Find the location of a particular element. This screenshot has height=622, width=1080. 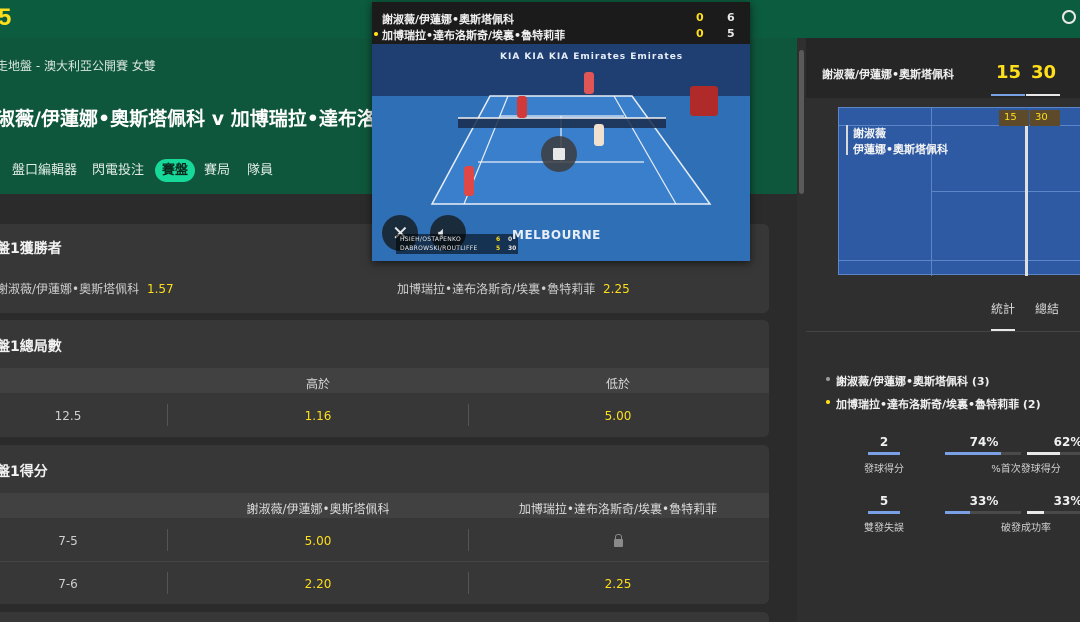

brand-logo: 5 is located at coordinates (5, 18).